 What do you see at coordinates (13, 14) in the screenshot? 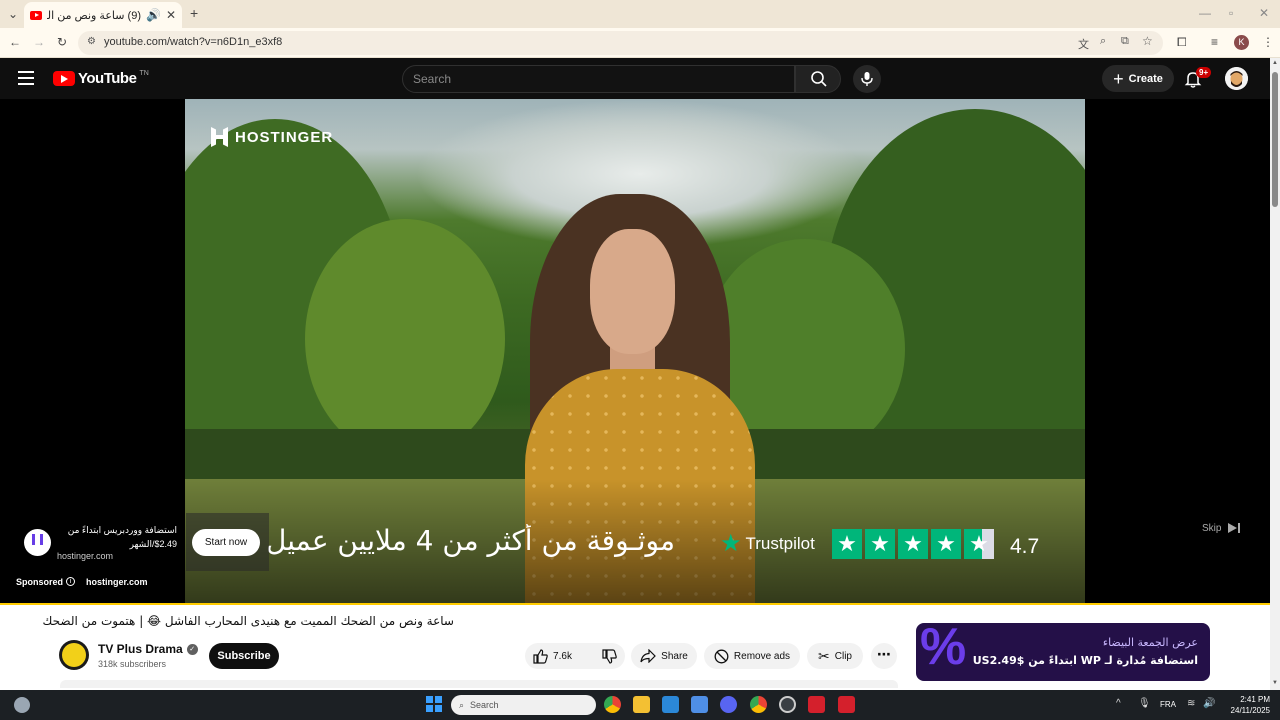
I see `tab-search-chevron-icon: ⌄` at bounding box center [13, 14].